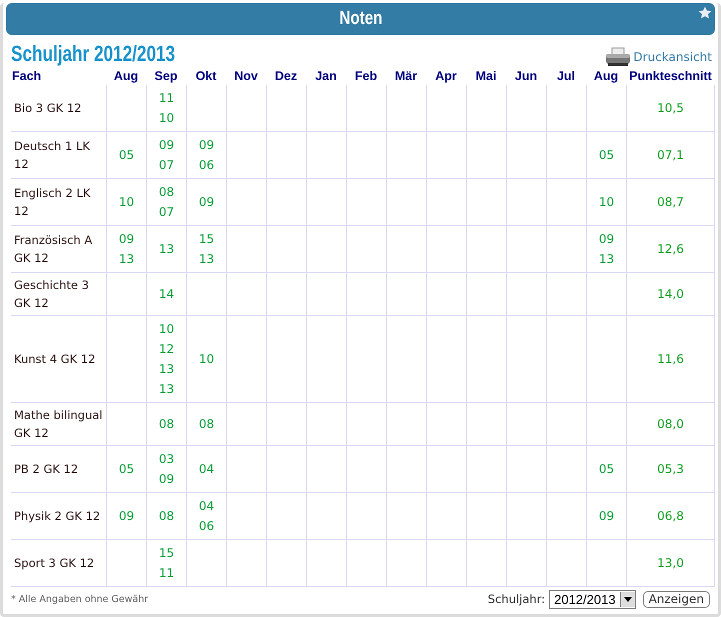 This screenshot has width=721, height=617. What do you see at coordinates (166, 76) in the screenshot?
I see `column-header: Sep` at bounding box center [166, 76].